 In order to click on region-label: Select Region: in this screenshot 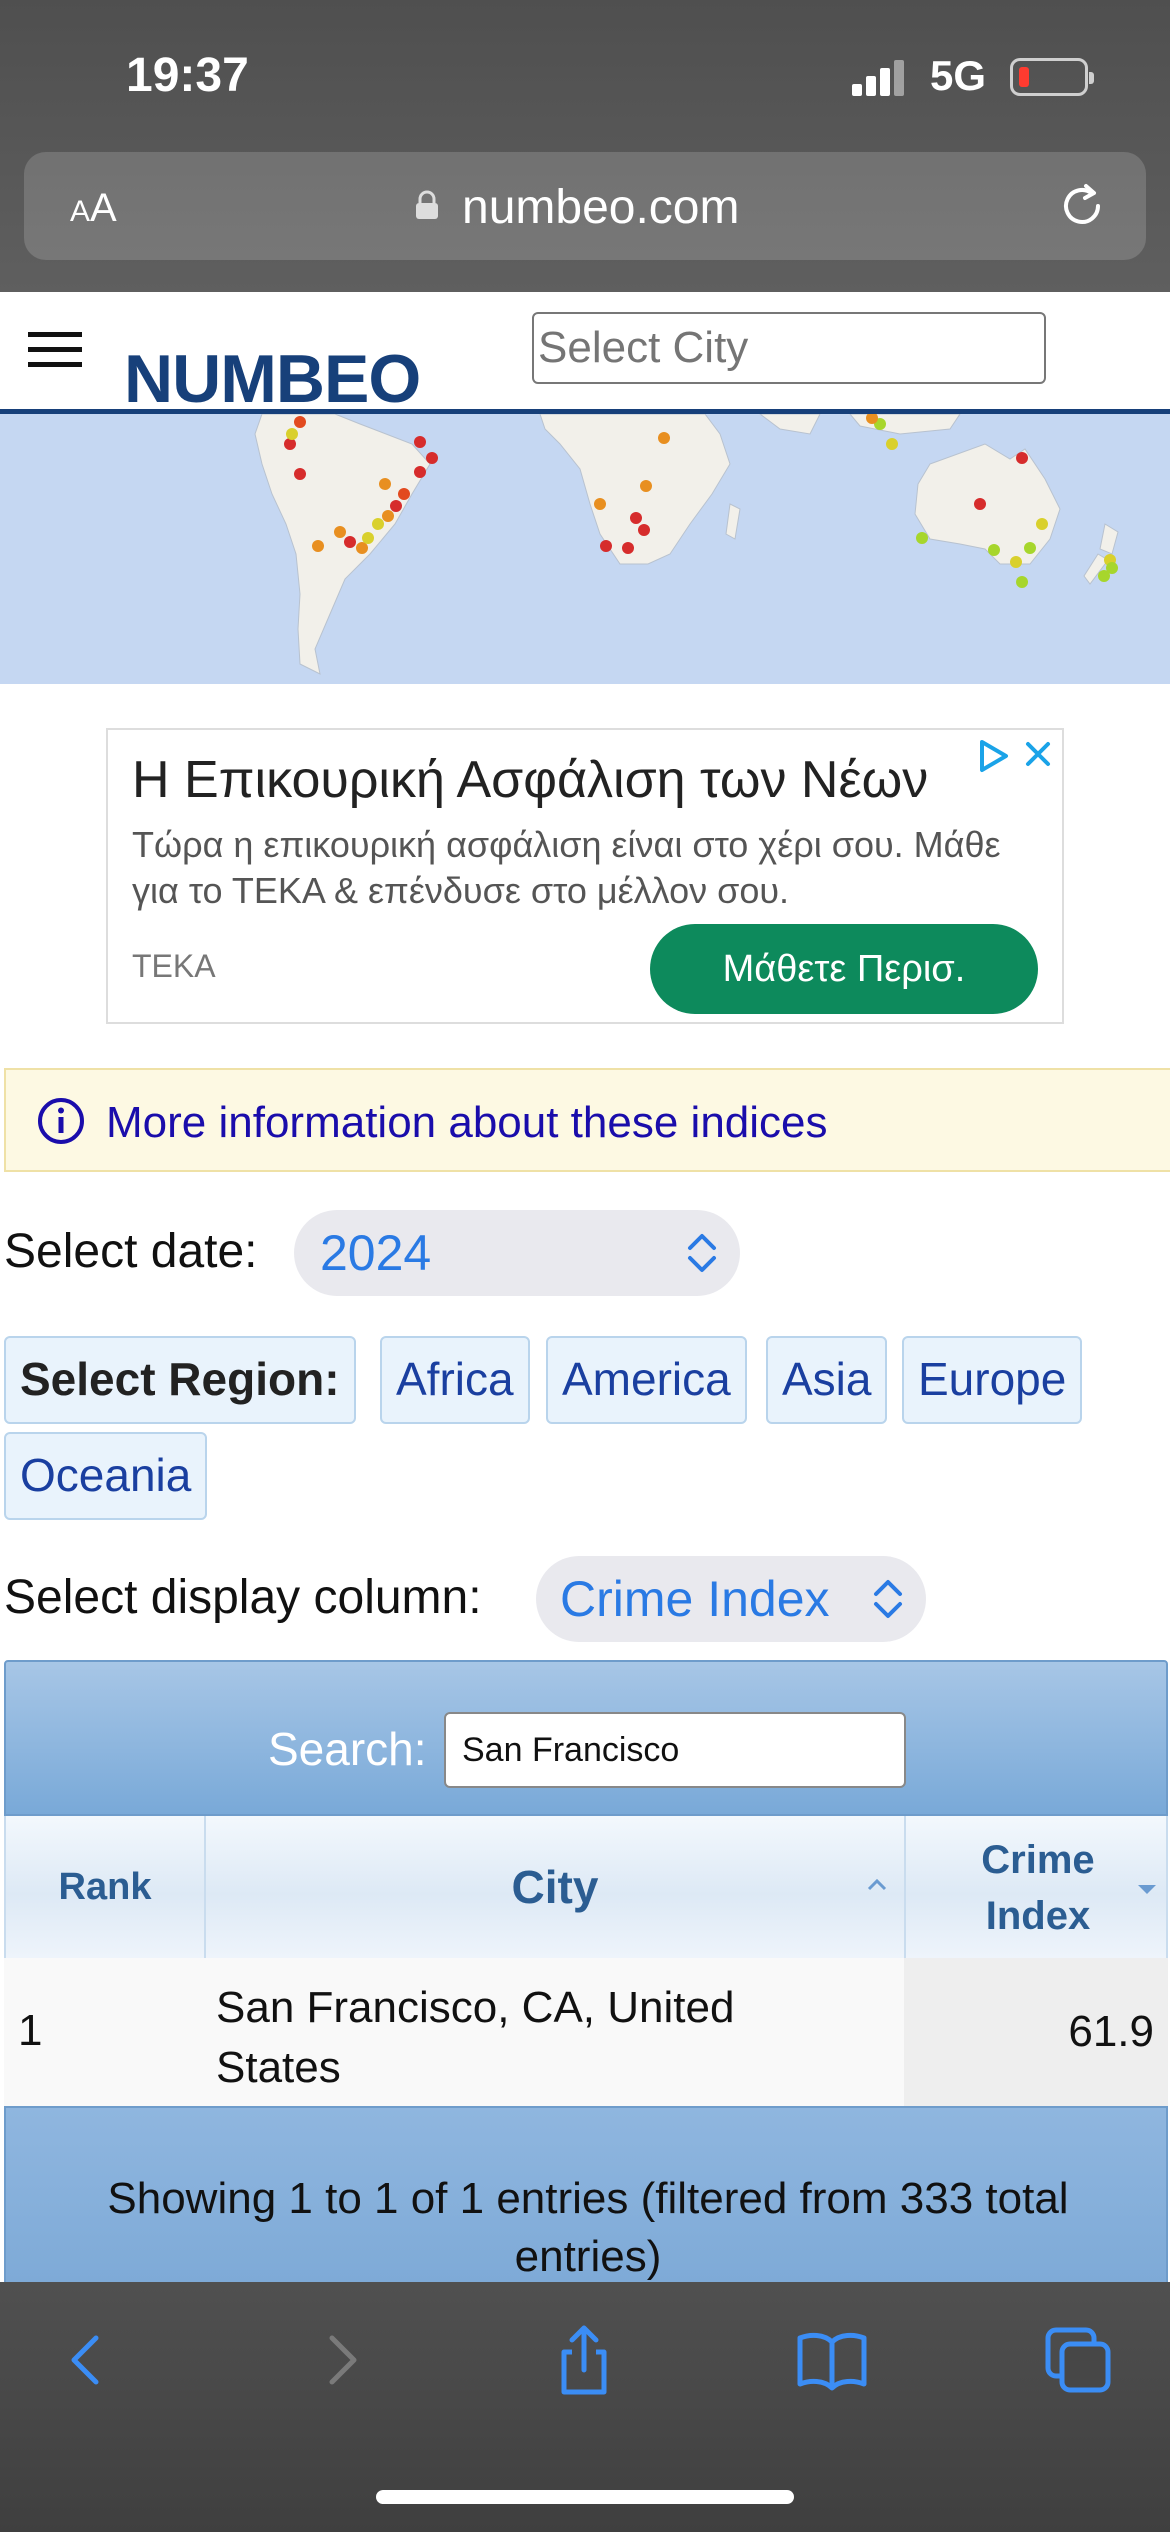, I will do `click(180, 1380)`.